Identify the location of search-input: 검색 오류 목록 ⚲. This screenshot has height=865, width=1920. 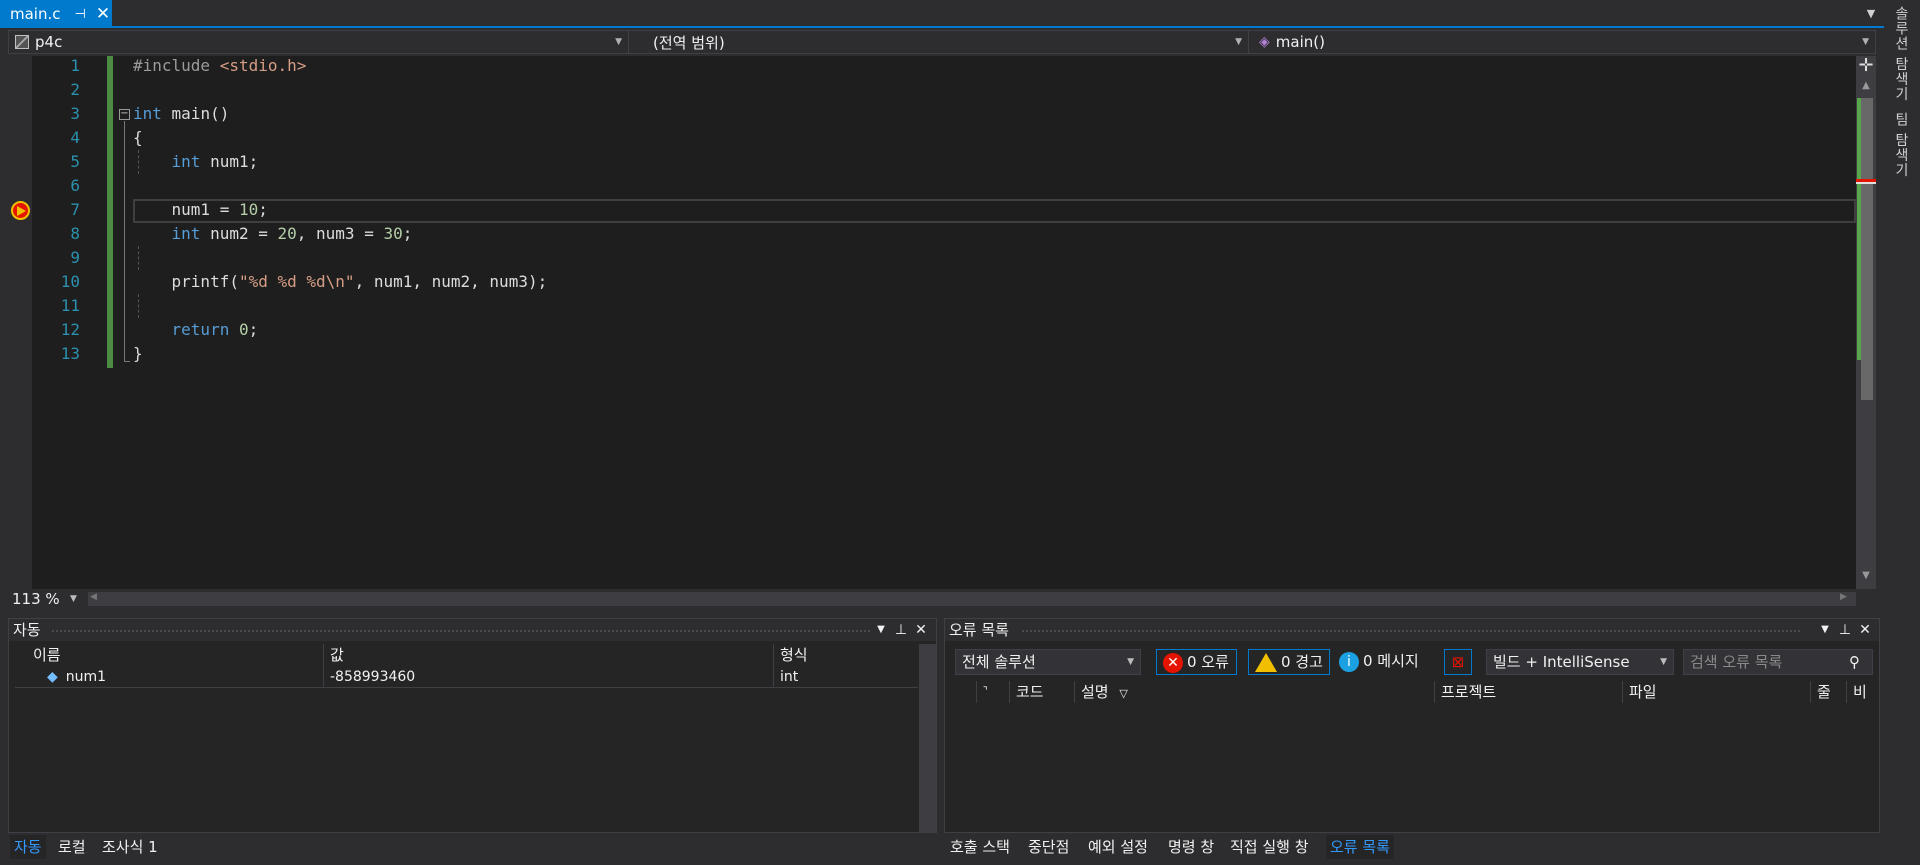
(1778, 662).